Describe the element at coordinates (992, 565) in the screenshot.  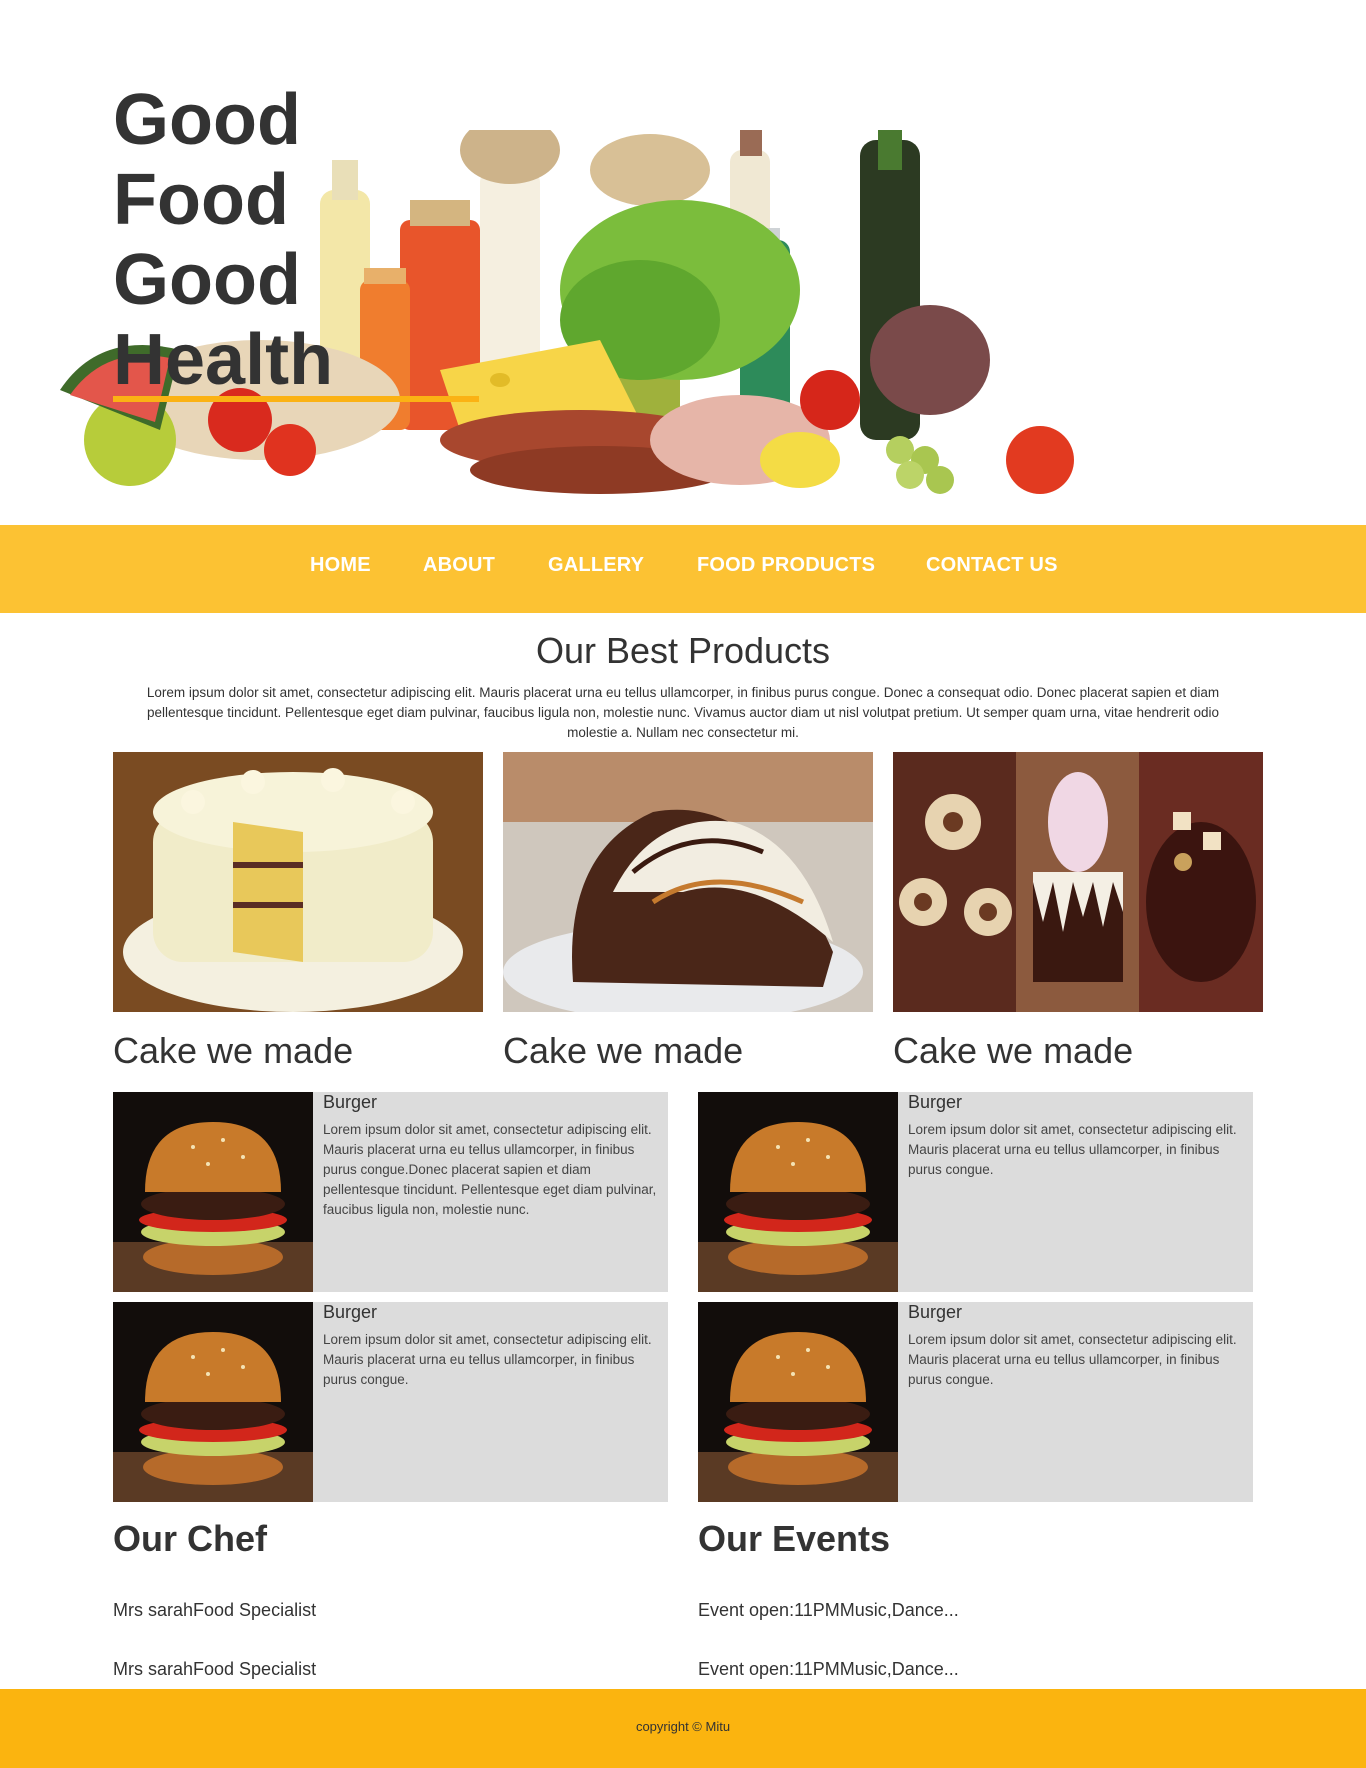
I see `nav-contact-us: CONTACT US` at that location.